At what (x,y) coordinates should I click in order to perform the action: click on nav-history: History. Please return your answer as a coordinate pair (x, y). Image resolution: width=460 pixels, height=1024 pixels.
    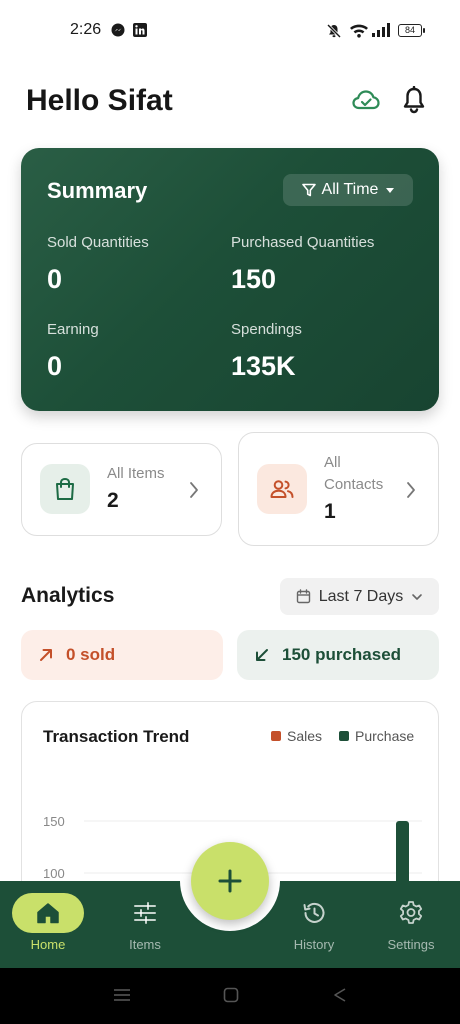
    Looking at the image, I should click on (314, 924).